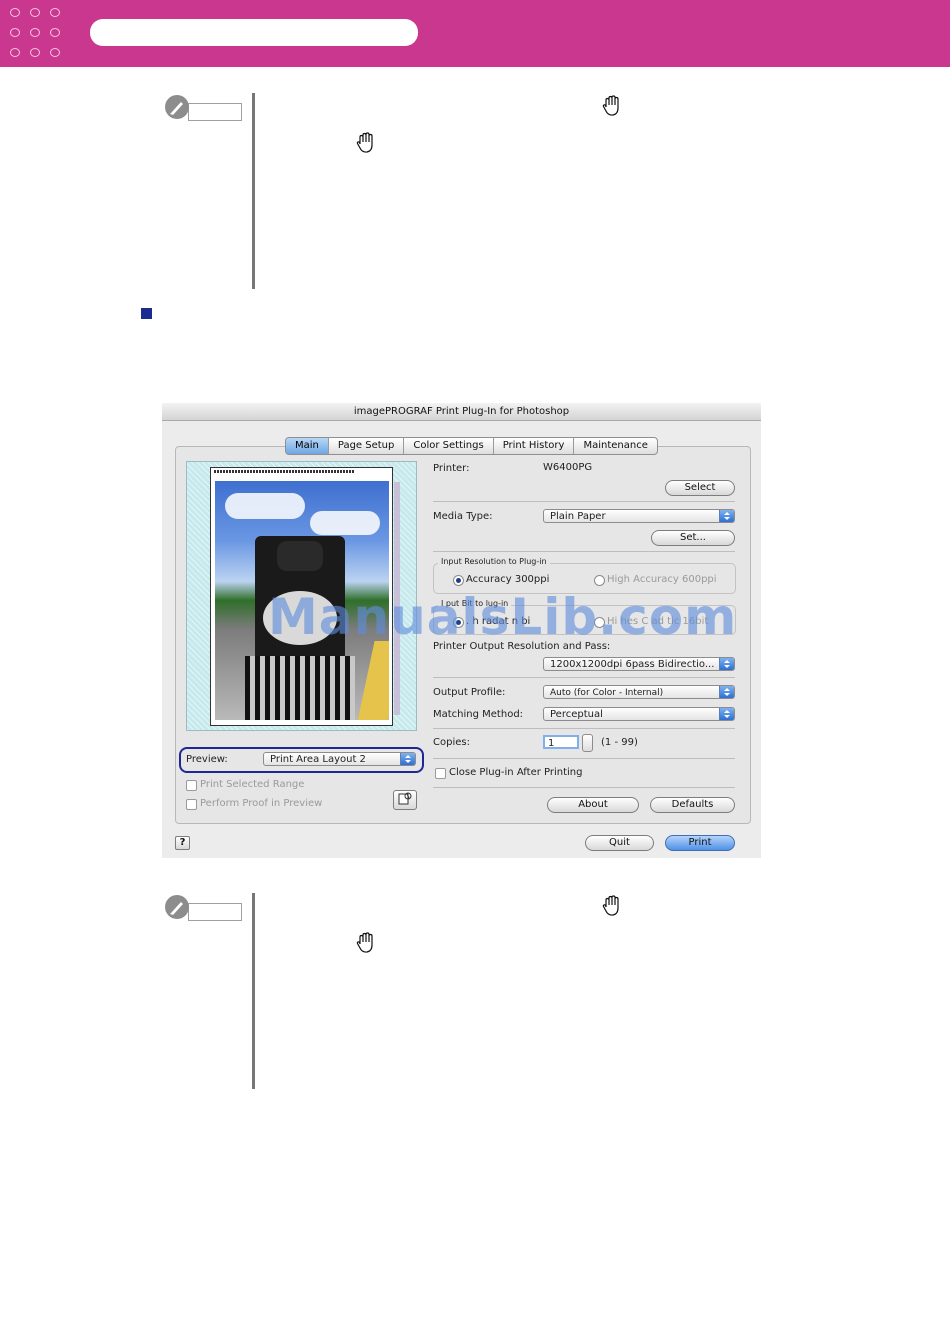 The image size is (950, 1344). Describe the element at coordinates (619, 843) in the screenshot. I see `quit-button: Quit` at that location.